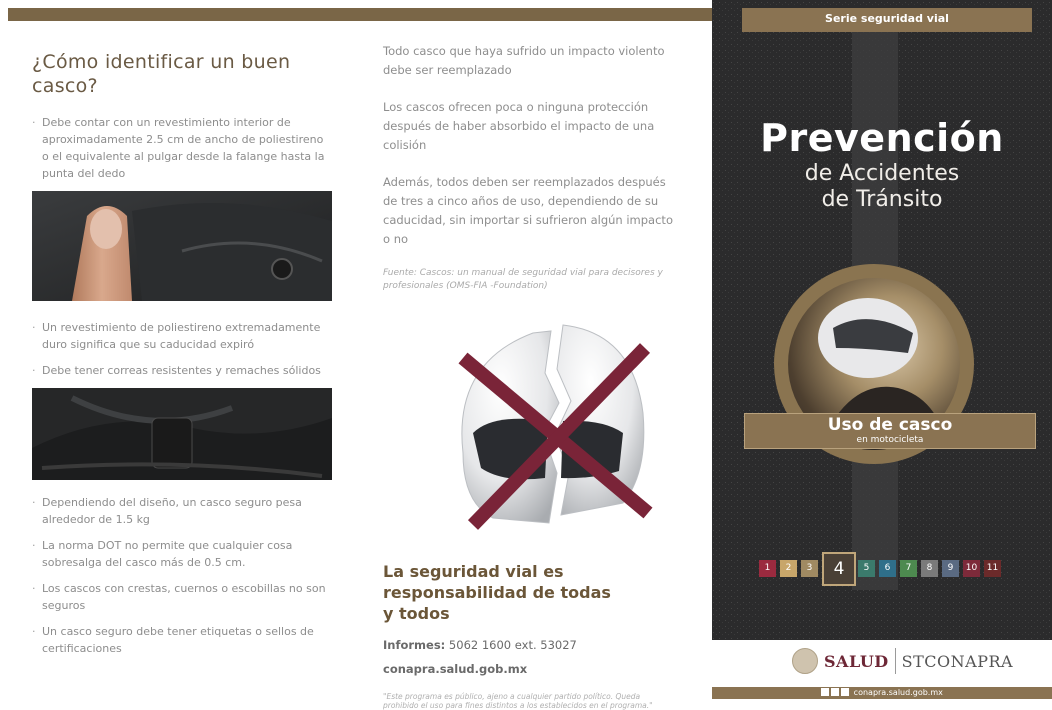 This screenshot has height=710, width=1052. I want to click on left-title: ¿Cómo identificar un buen casco?, so click(161, 74).